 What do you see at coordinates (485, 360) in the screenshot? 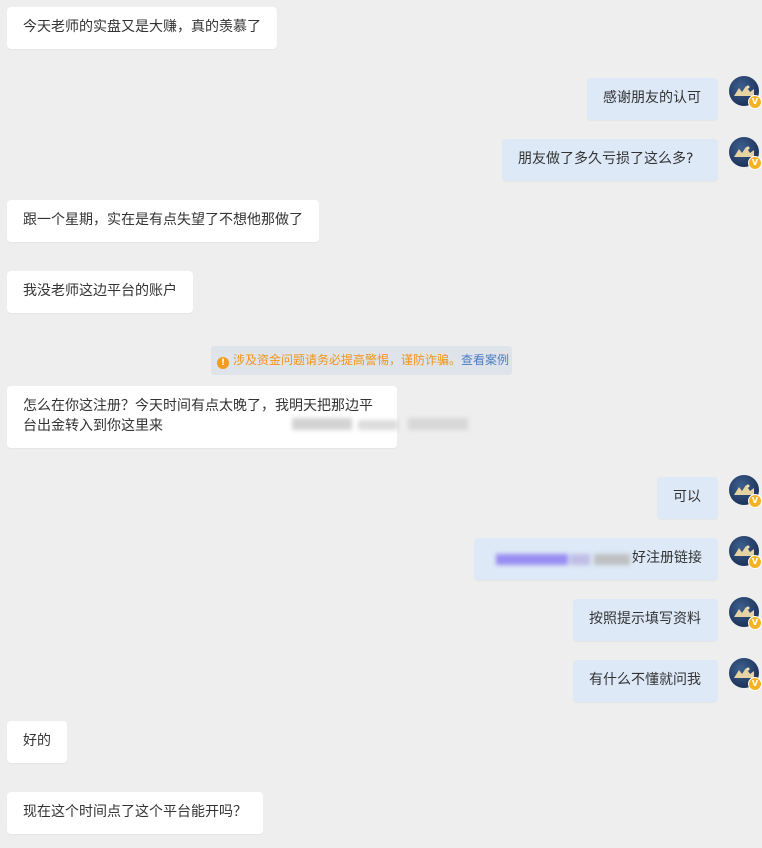
I see `view-cases-link: 查看案例` at bounding box center [485, 360].